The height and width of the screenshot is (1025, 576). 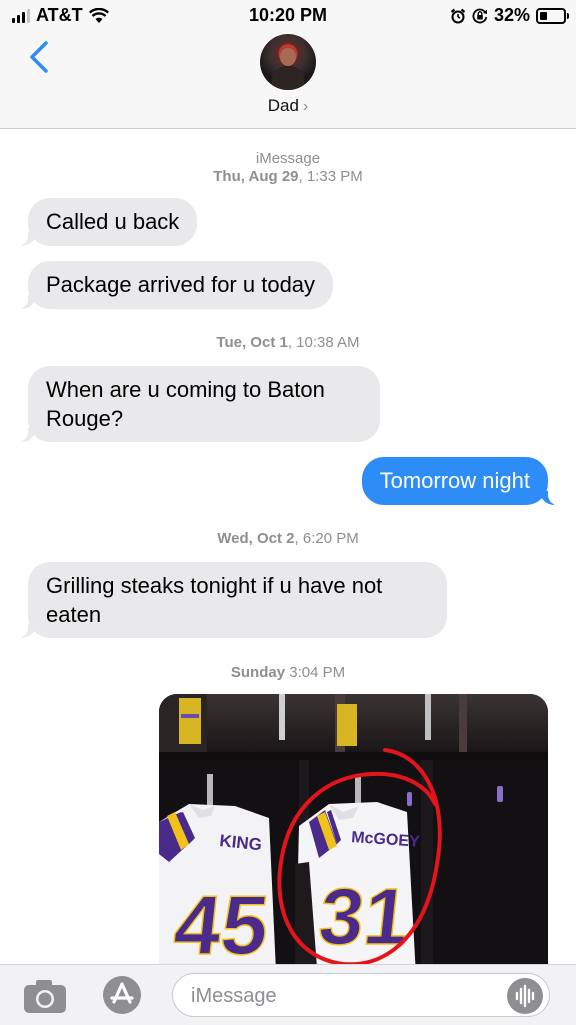 I want to click on contact-avatar, so click(x=288, y=62).